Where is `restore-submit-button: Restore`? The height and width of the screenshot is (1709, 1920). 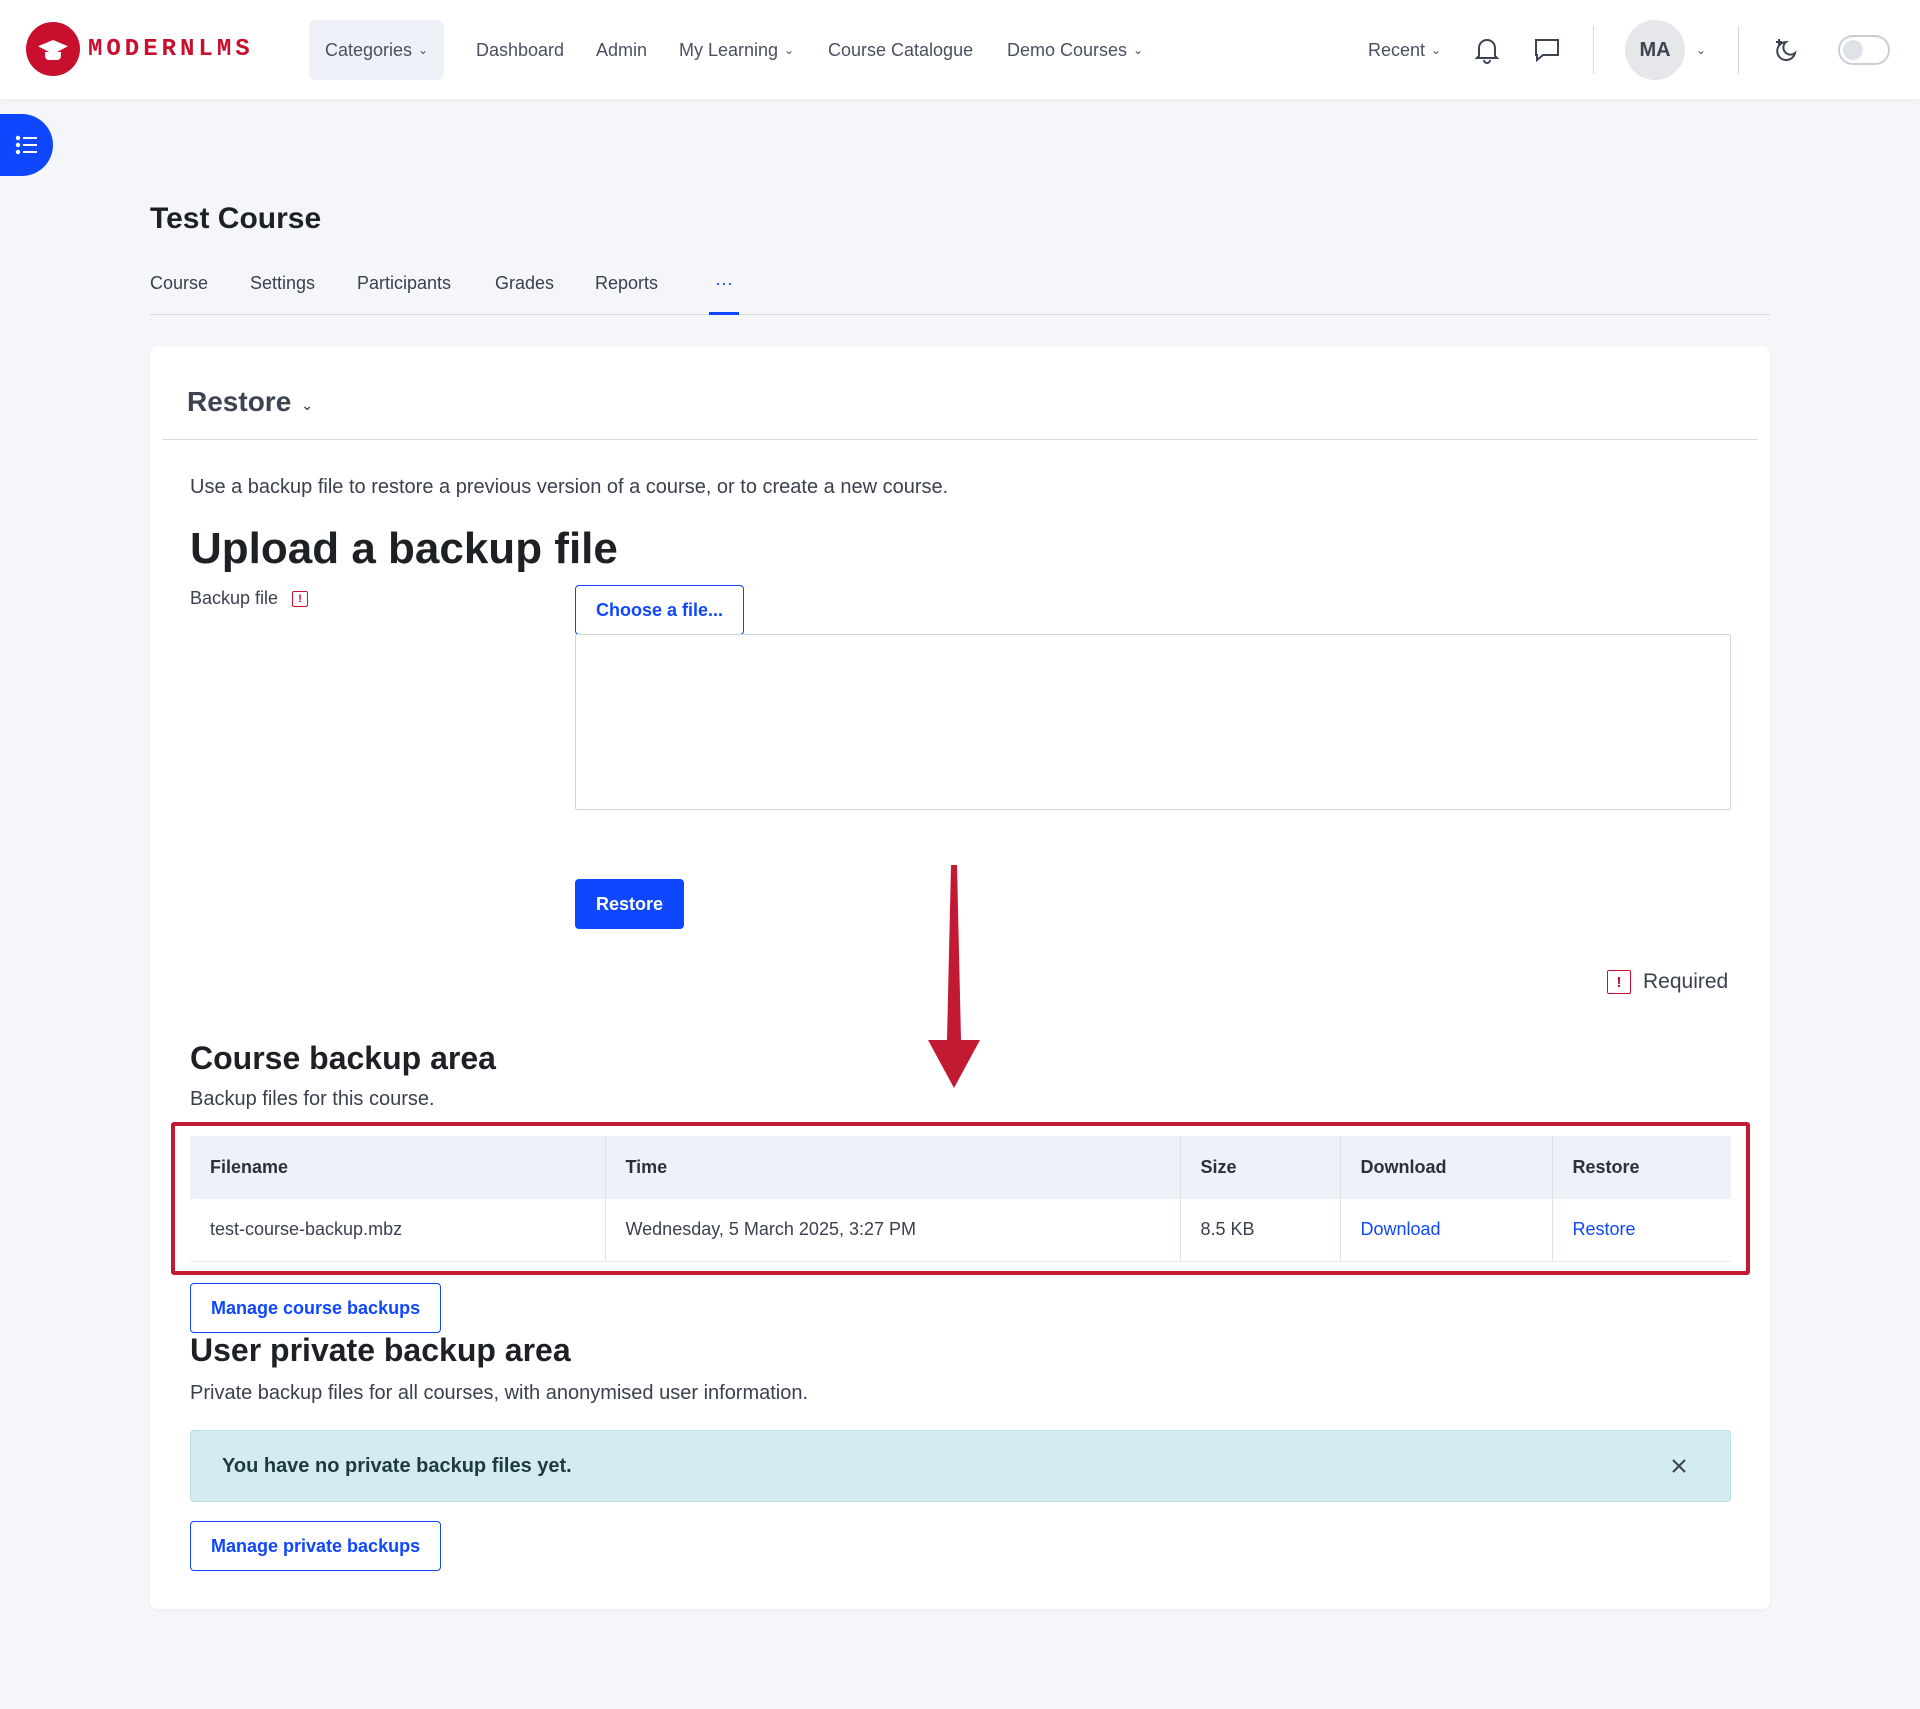 restore-submit-button: Restore is located at coordinates (630, 904).